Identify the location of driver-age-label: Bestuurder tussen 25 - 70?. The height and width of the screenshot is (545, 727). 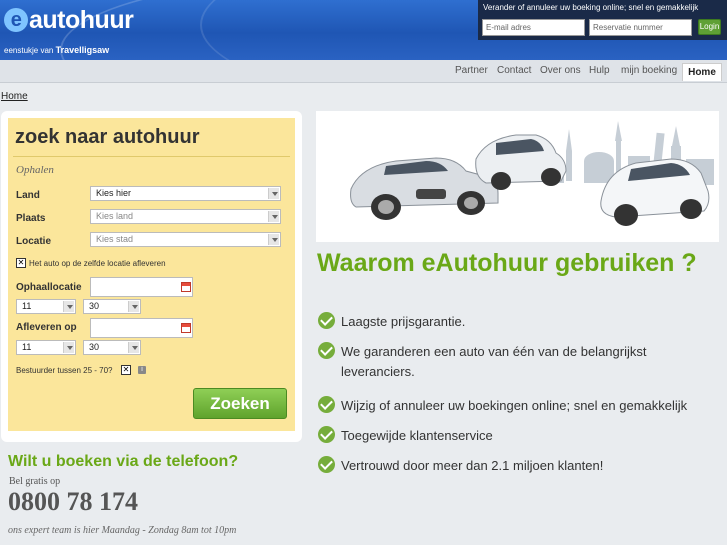
(64, 370).